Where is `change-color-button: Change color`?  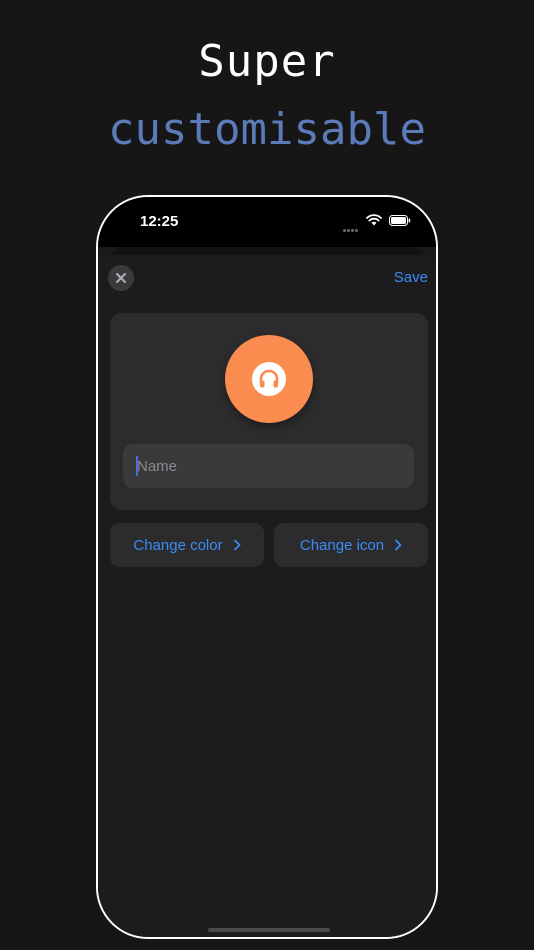 change-color-button: Change color is located at coordinates (187, 545).